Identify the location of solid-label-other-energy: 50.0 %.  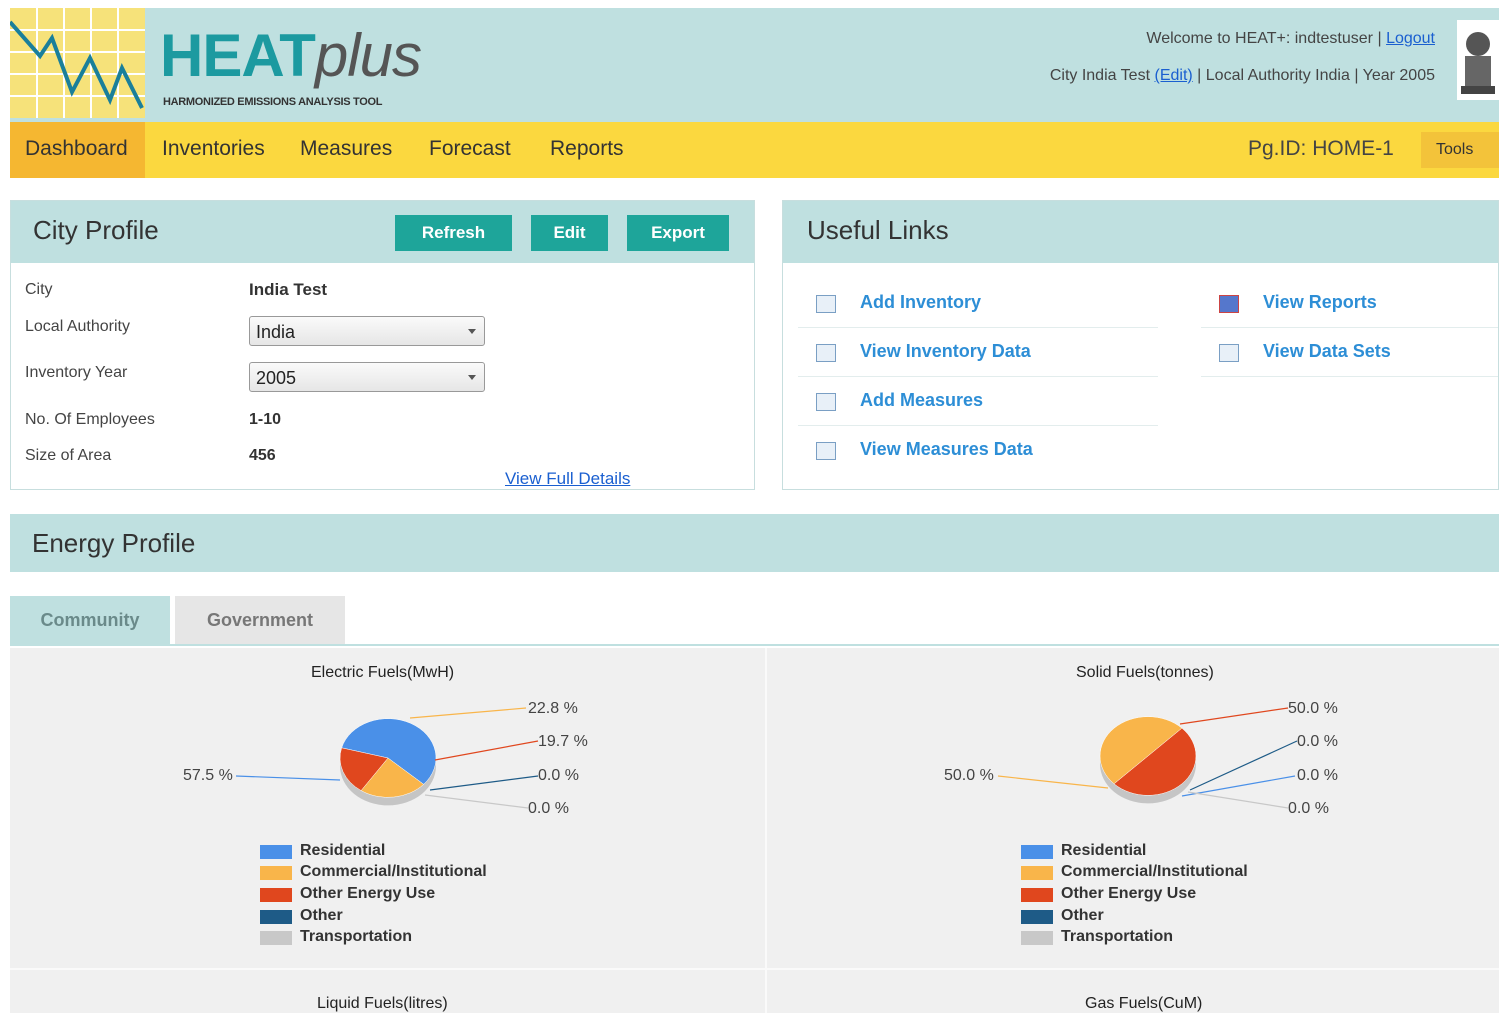
(1313, 708).